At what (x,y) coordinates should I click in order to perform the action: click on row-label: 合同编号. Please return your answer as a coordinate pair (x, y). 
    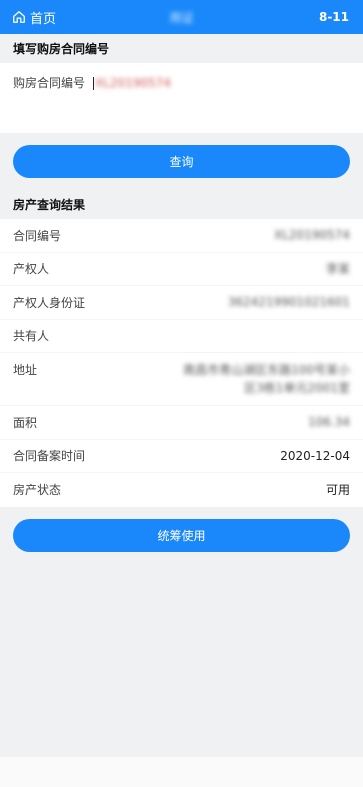
    Looking at the image, I should click on (37, 235).